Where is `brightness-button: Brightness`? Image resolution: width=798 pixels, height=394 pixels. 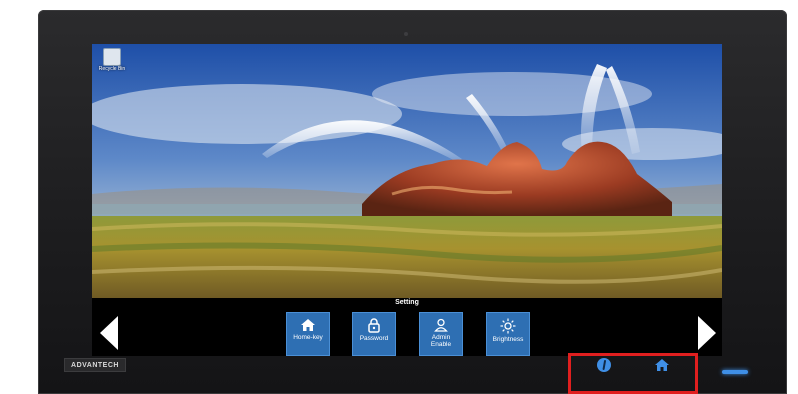
brightness-button: Brightness is located at coordinates (508, 334).